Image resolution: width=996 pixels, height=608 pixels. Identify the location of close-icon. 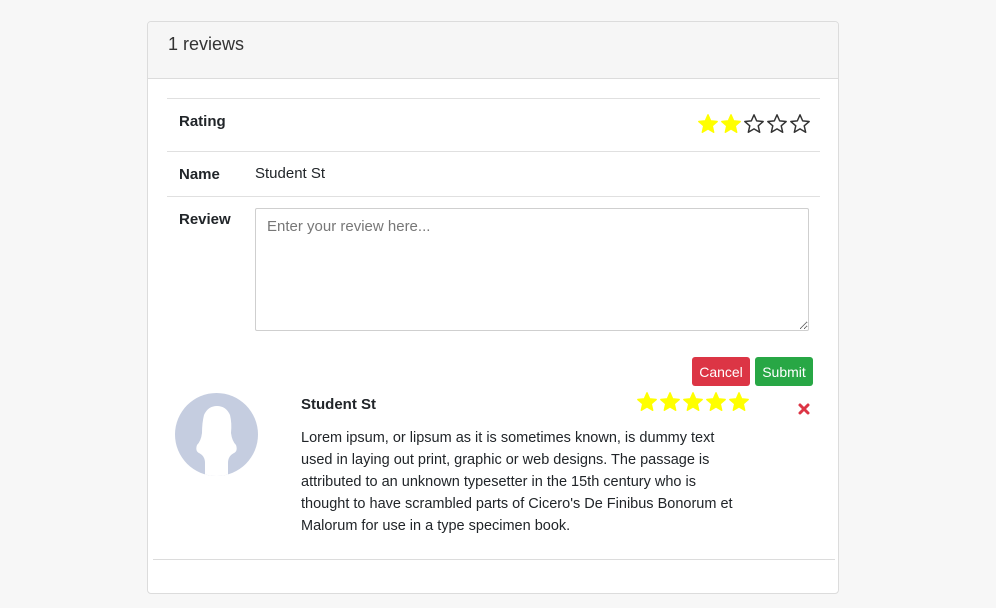
(804, 409).